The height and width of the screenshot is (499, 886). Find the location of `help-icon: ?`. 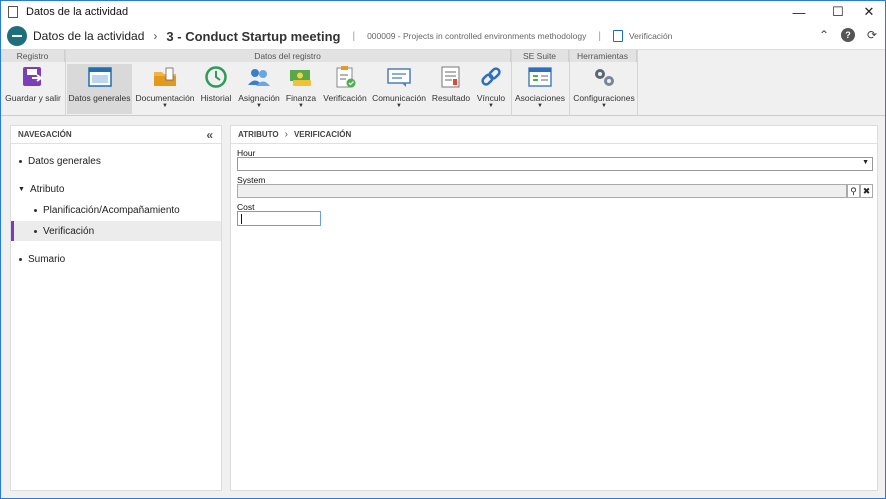

help-icon: ? is located at coordinates (848, 35).